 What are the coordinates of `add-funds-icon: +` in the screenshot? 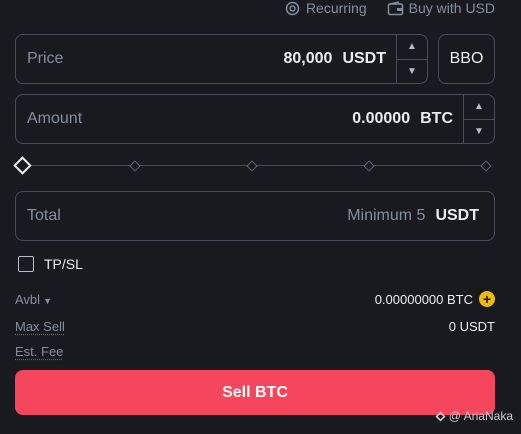 It's located at (487, 299).